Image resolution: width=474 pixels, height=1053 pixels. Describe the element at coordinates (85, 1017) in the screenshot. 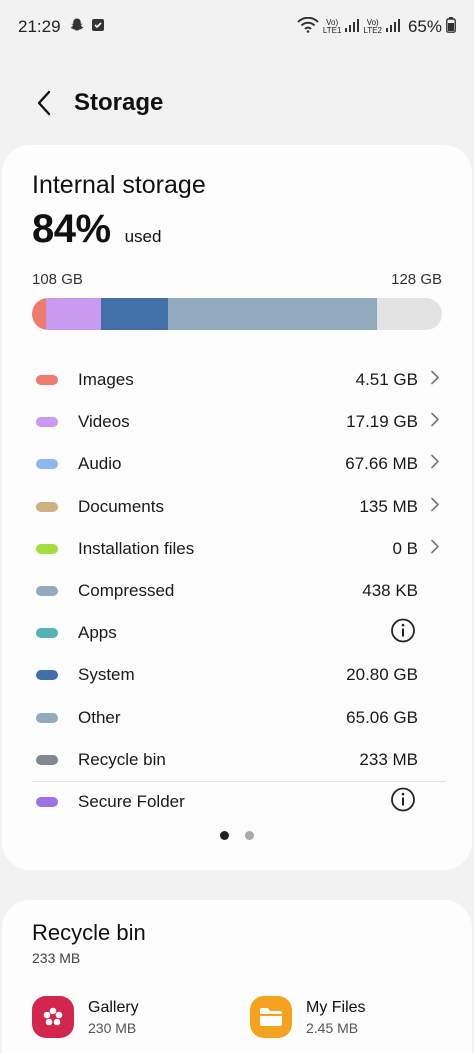

I see `gallery-recycle-item: Gallery 230 MB` at that location.